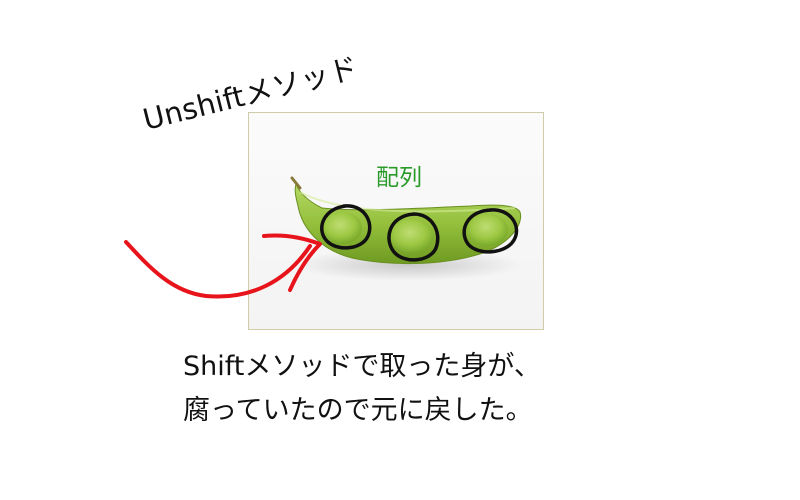 Image resolution: width=800 pixels, height=500 pixels. I want to click on caption: Shiftメソッドで取った身が、 腐っていたので元に戻した。, so click(362, 389).